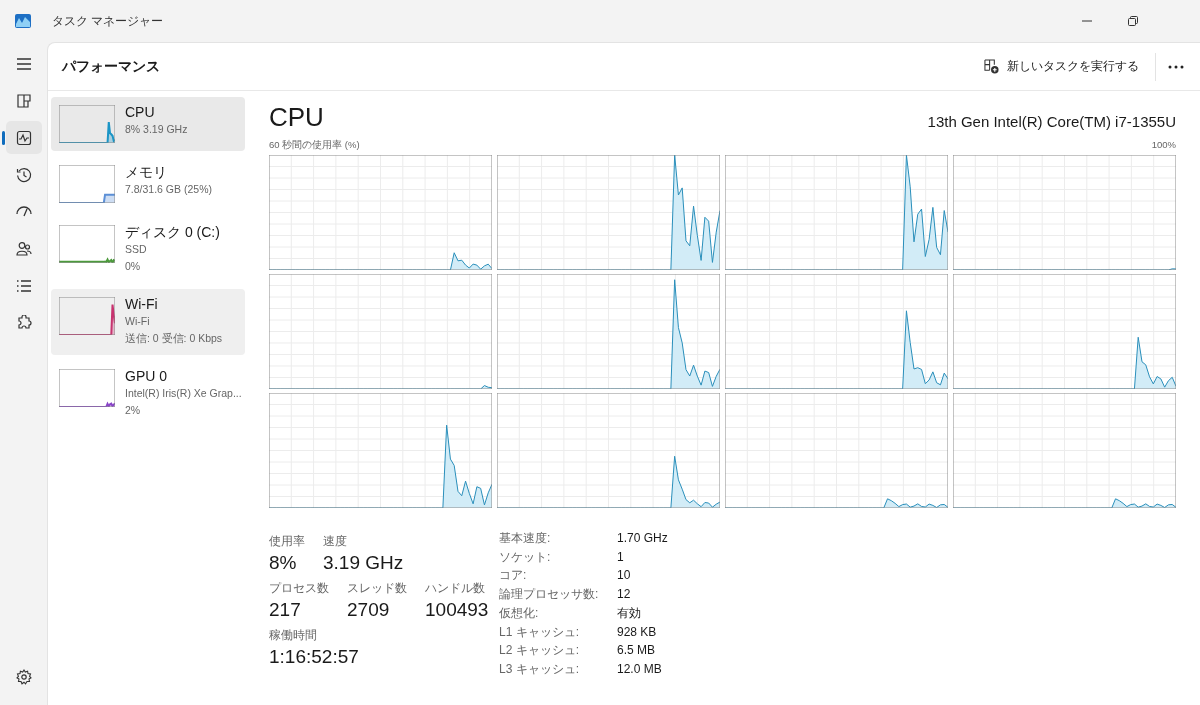 The image size is (1200, 705). What do you see at coordinates (111, 66) in the screenshot?
I see `page-title: パフォーマンス` at bounding box center [111, 66].